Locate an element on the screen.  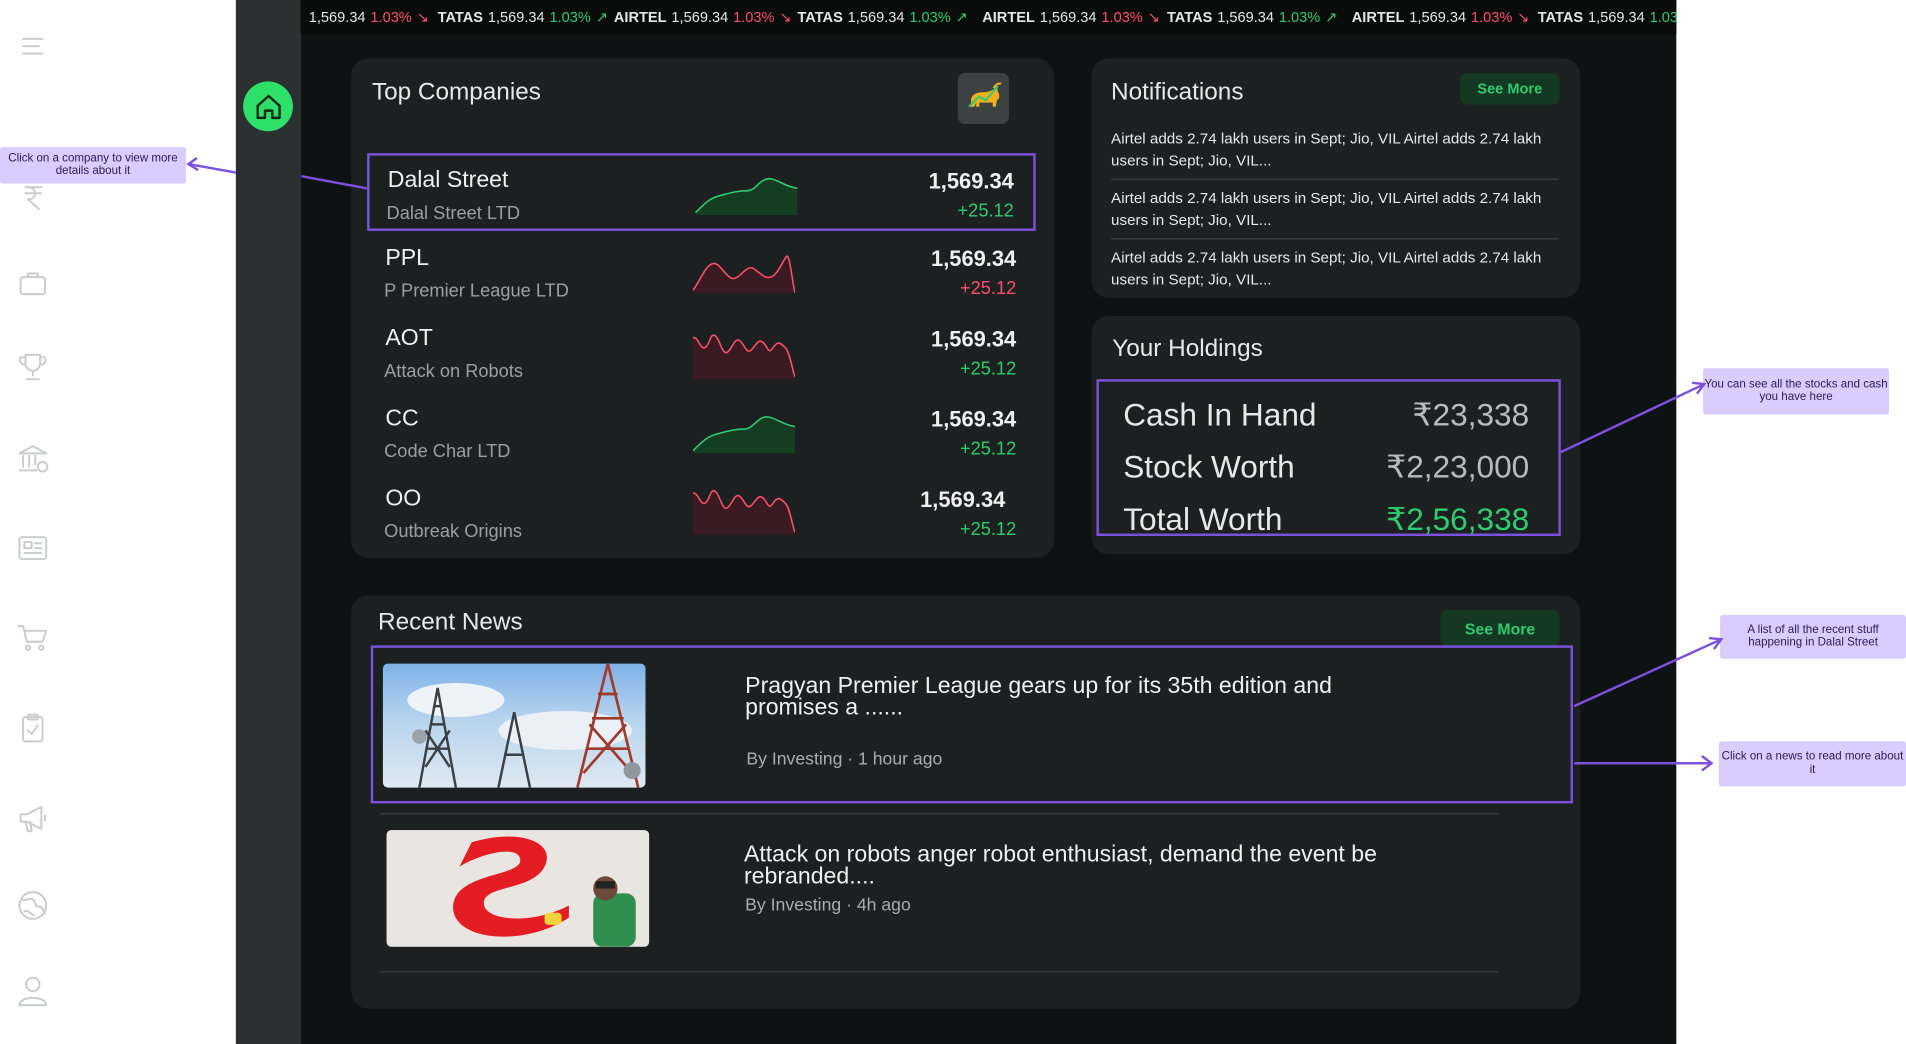
news-thumbnail-airtel is located at coordinates (518, 888).